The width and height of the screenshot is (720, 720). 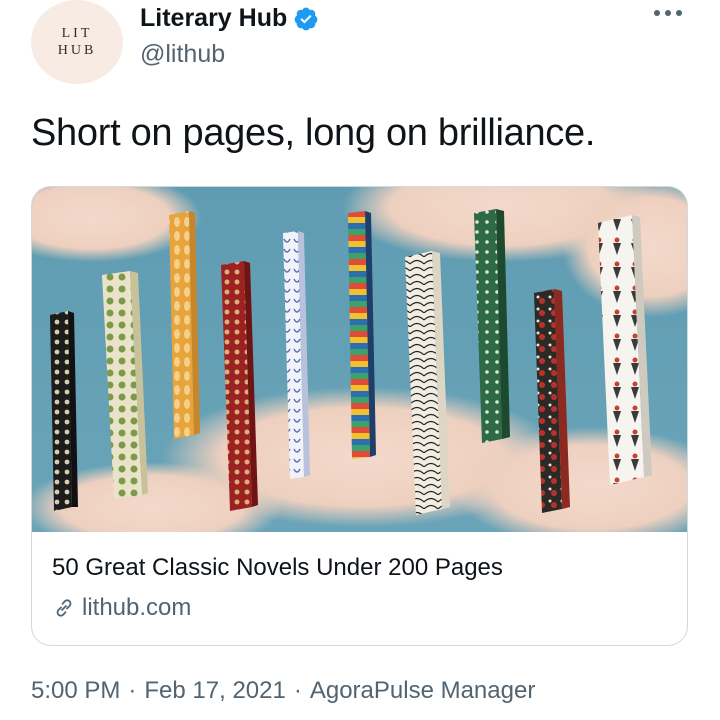 What do you see at coordinates (75, 691) in the screenshot?
I see `tweet-time: 5:00 PM` at bounding box center [75, 691].